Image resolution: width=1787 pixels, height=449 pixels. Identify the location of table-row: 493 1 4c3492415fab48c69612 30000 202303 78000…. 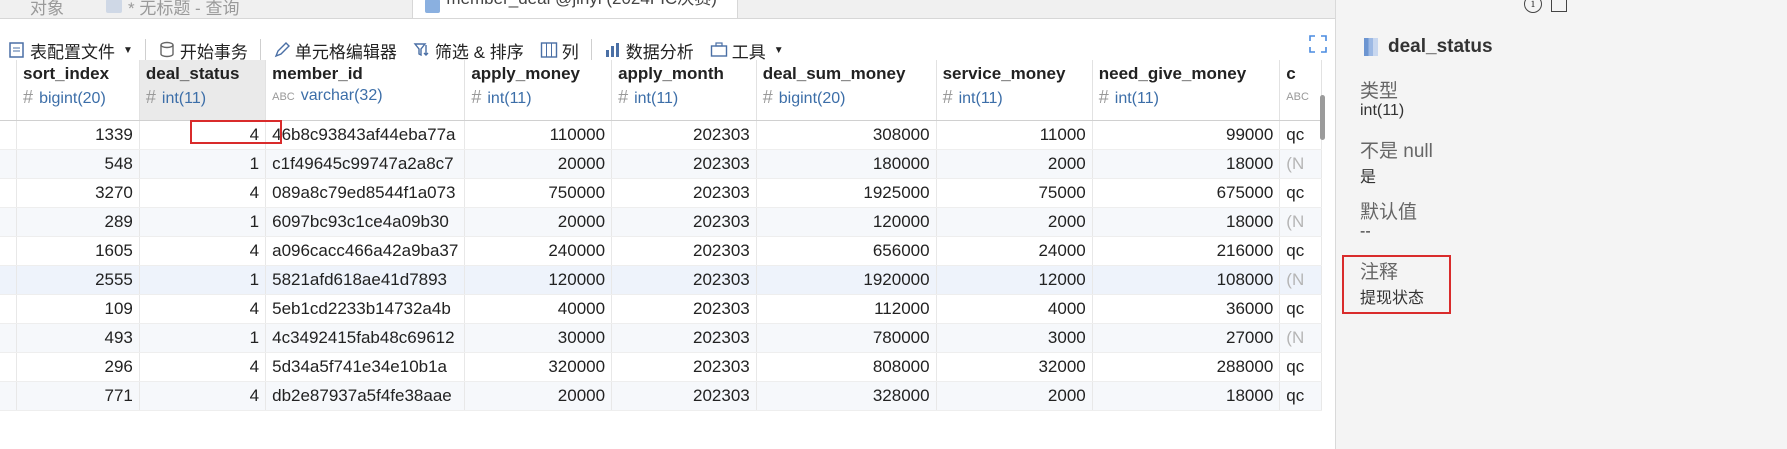
(661, 338).